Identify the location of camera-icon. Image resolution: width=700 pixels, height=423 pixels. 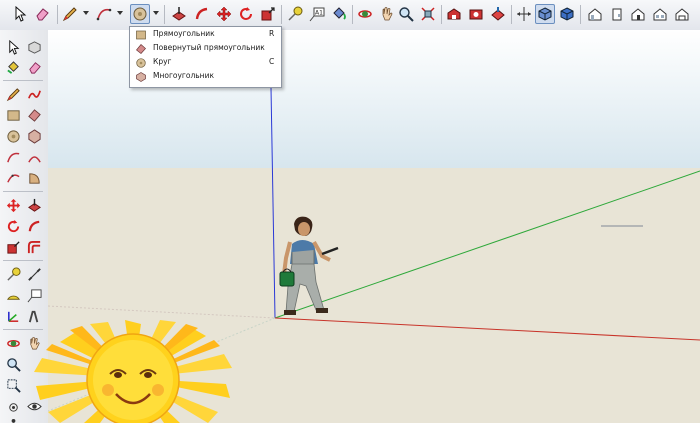
(13, 407).